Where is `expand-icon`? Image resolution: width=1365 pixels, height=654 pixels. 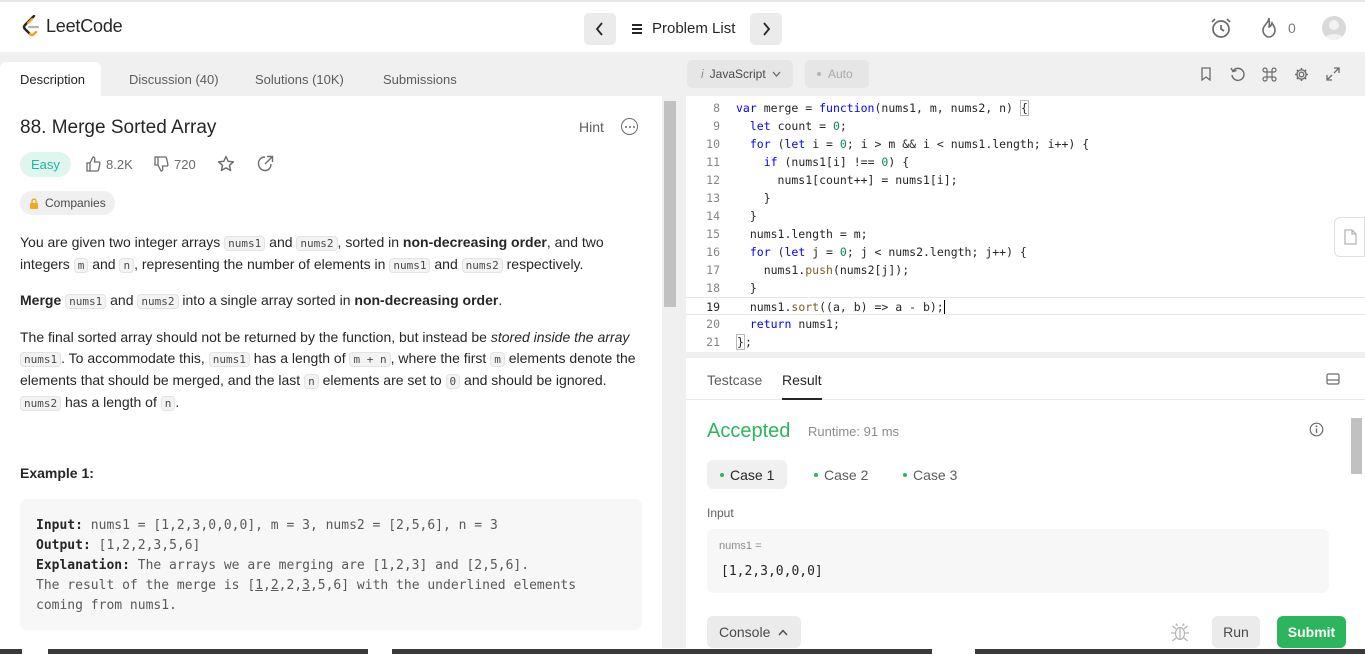 expand-icon is located at coordinates (1333, 76).